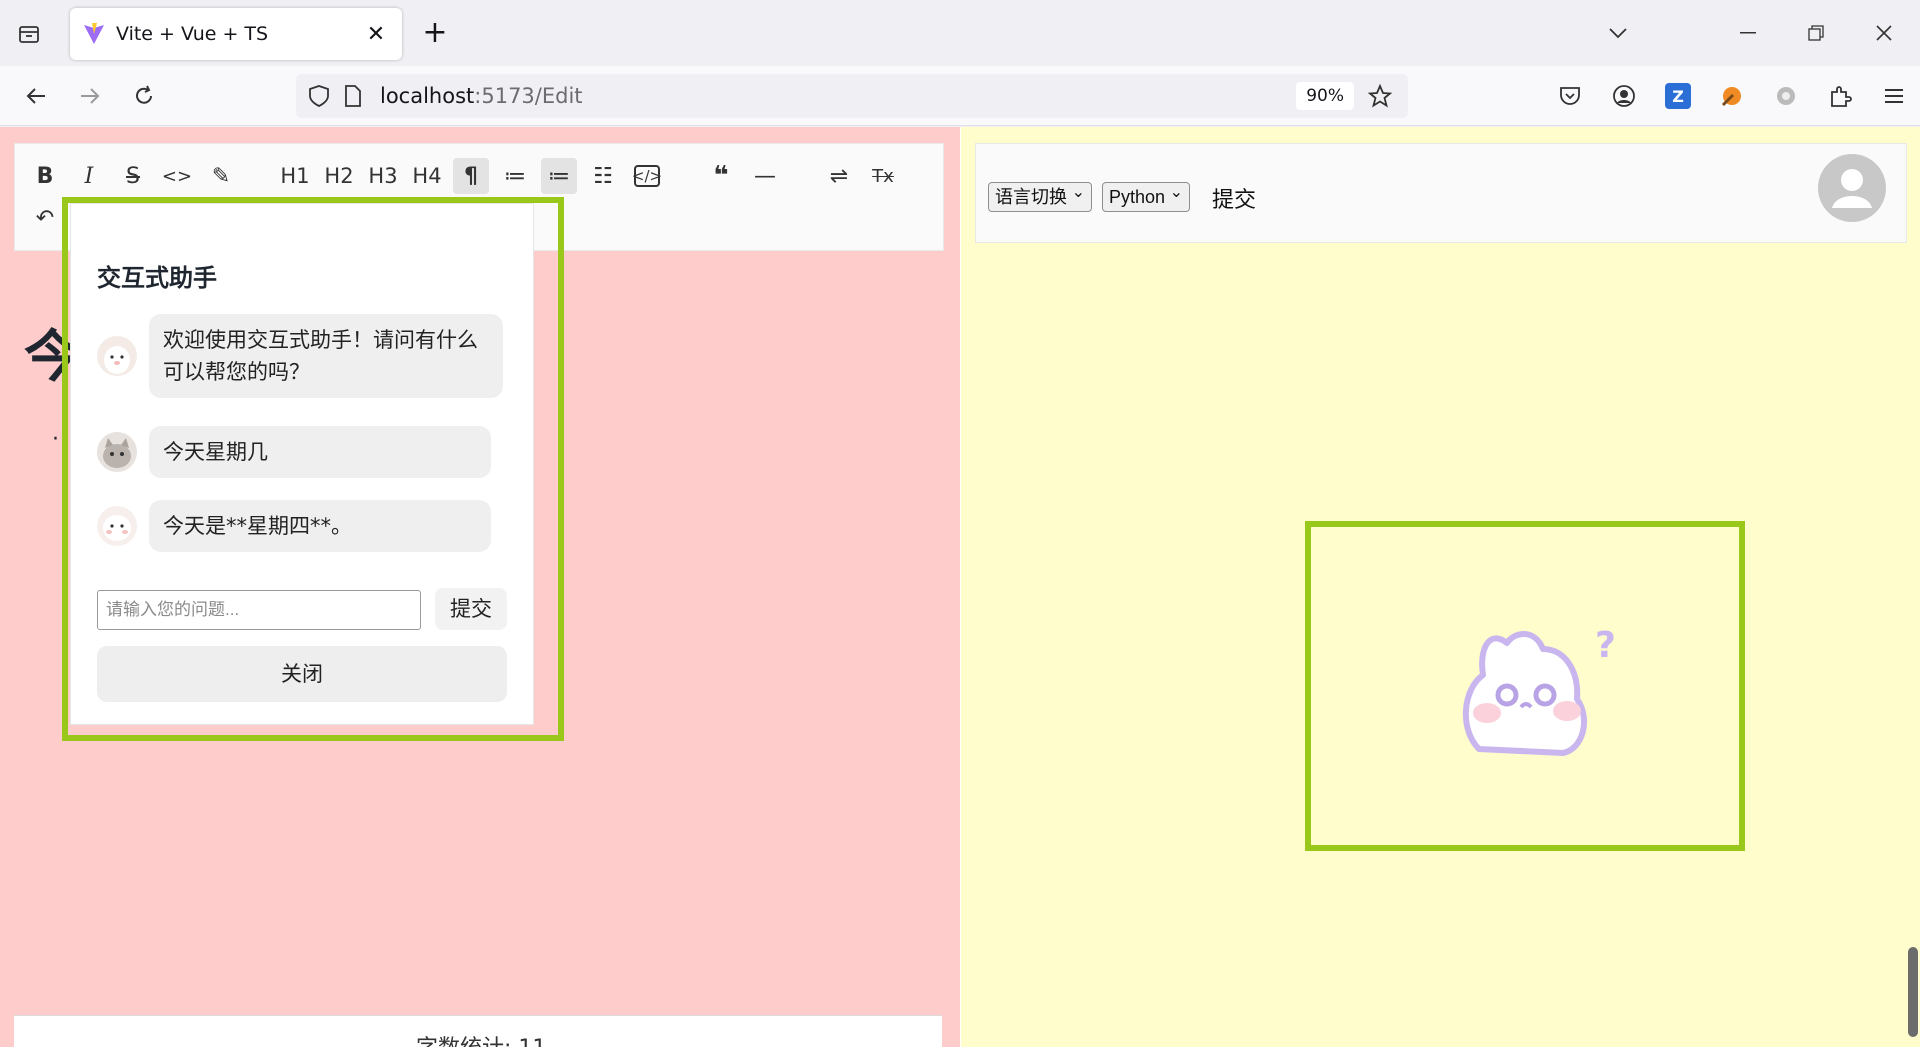 Image resolution: width=1920 pixels, height=1047 pixels. I want to click on url-text: localhost:5173/Edit, so click(481, 96).